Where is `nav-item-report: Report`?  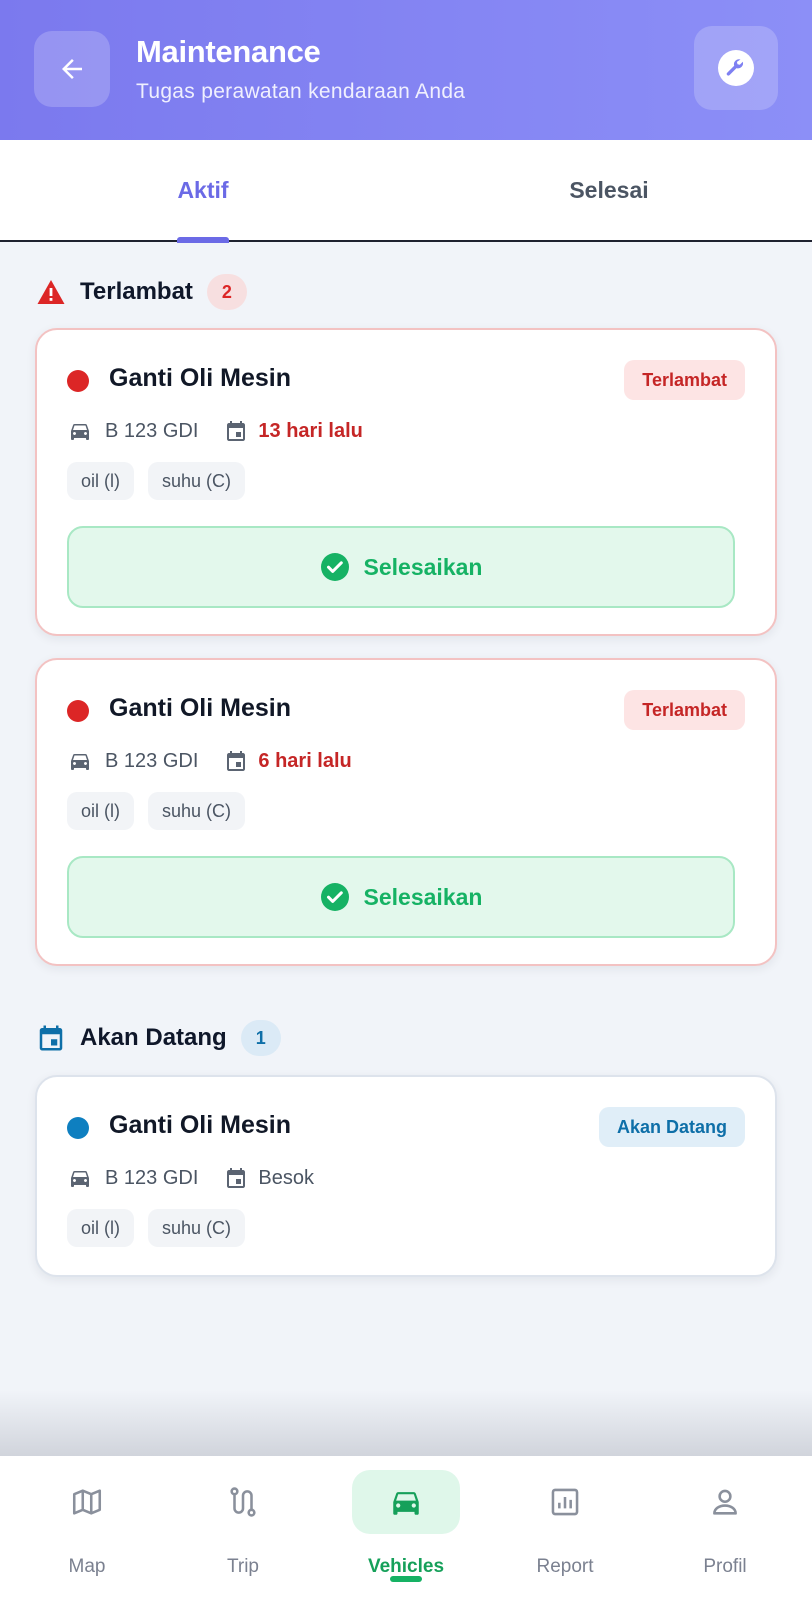
nav-item-report: Report is located at coordinates (565, 1528).